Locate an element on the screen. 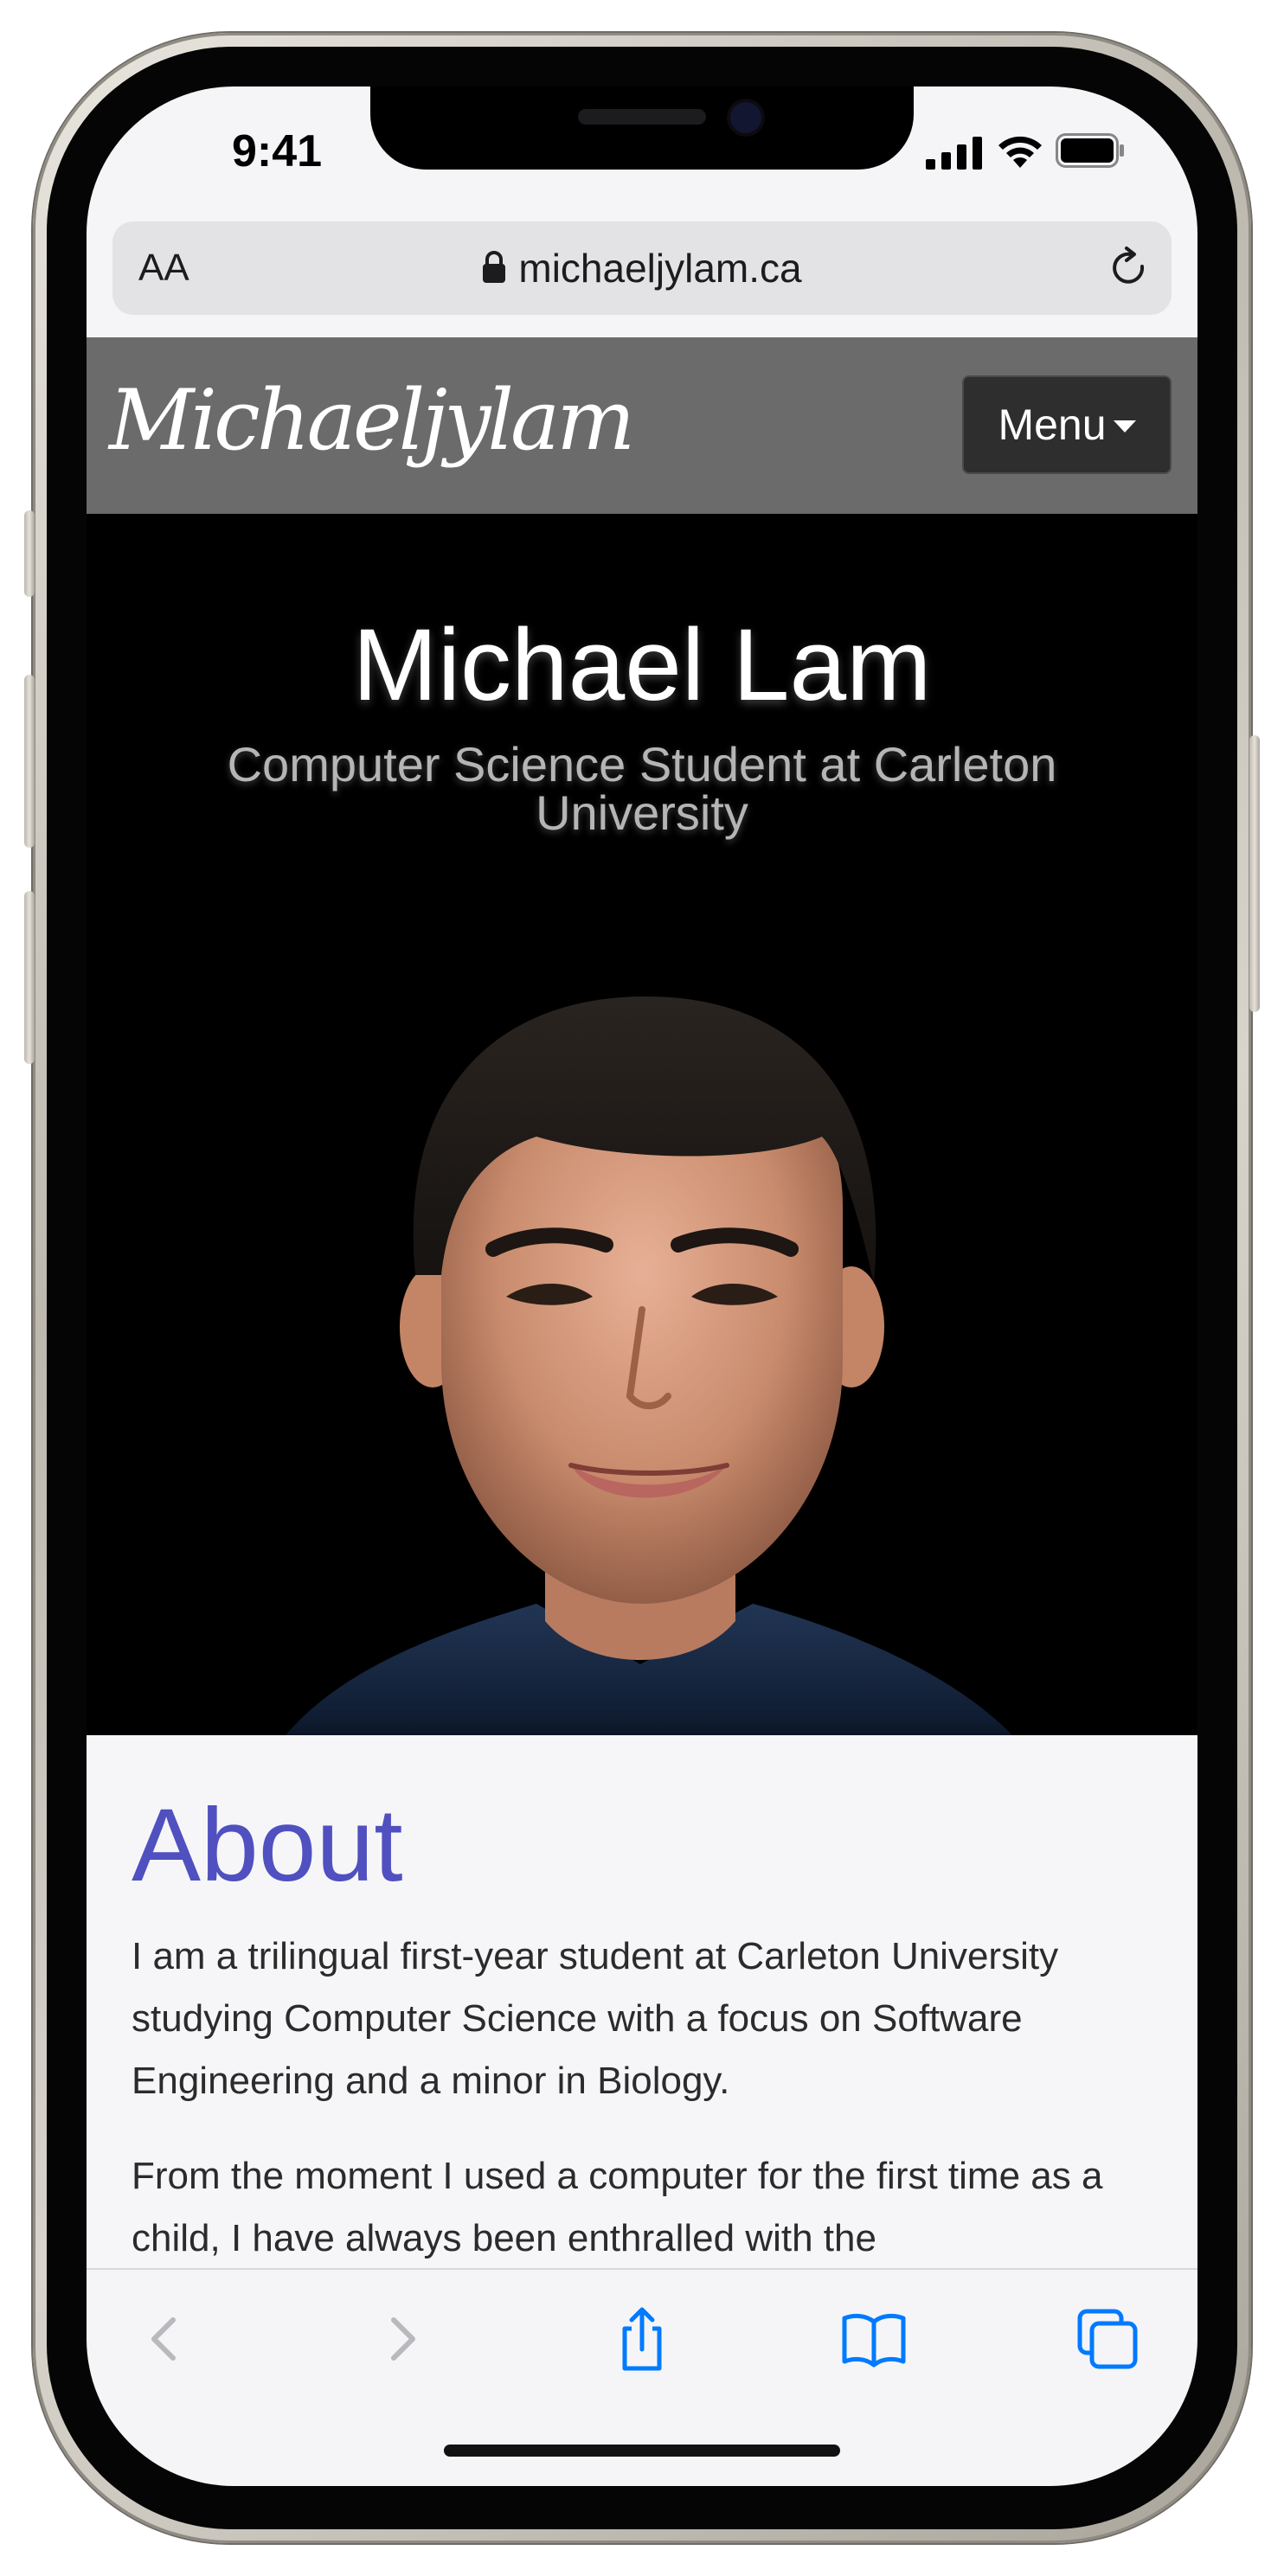 This screenshot has width=1284, height=2576. back-icon is located at coordinates (164, 2339).